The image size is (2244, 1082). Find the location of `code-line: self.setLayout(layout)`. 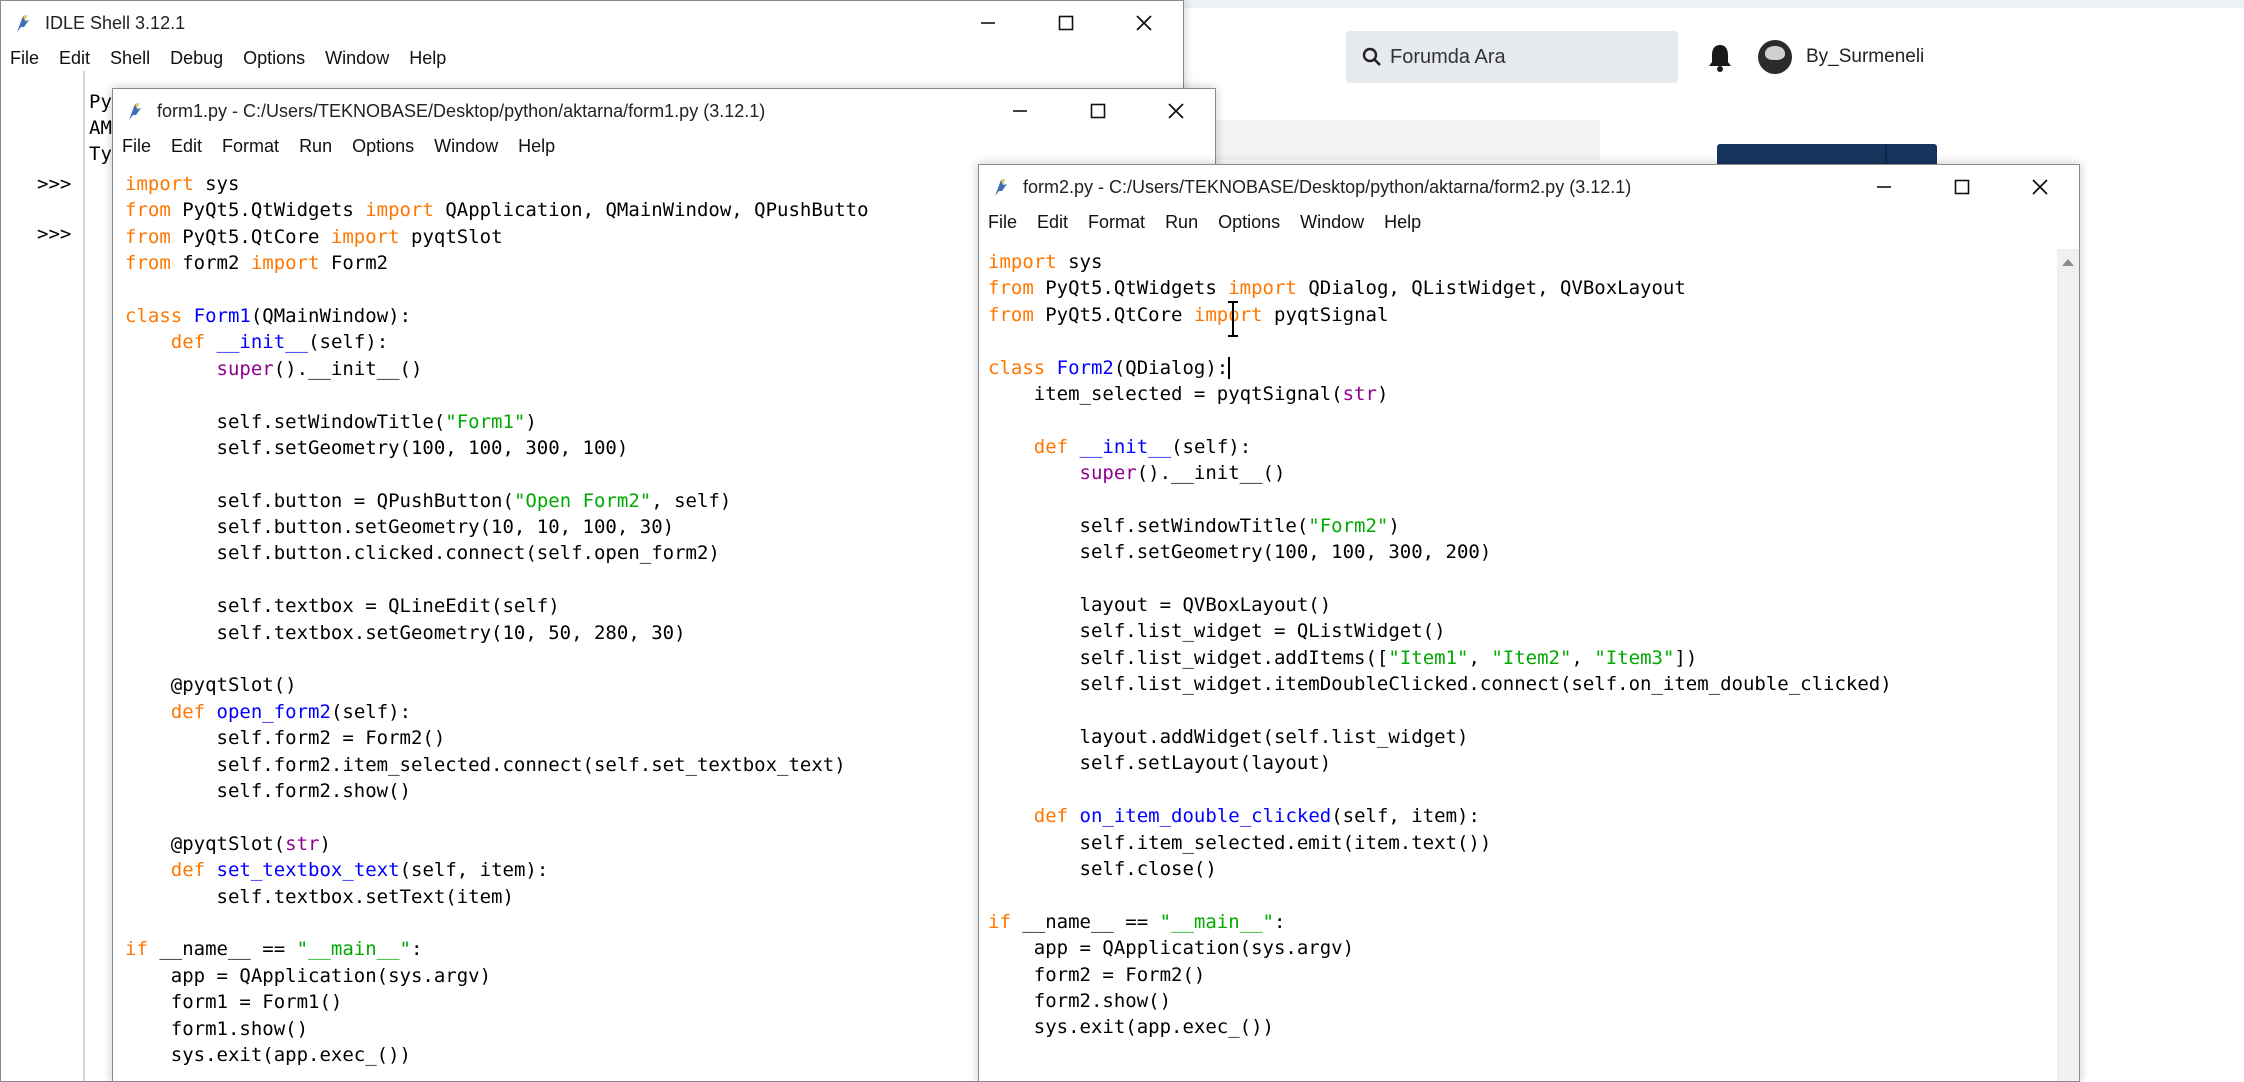

code-line: self.setLayout(layout) is located at coordinates (1440, 763).